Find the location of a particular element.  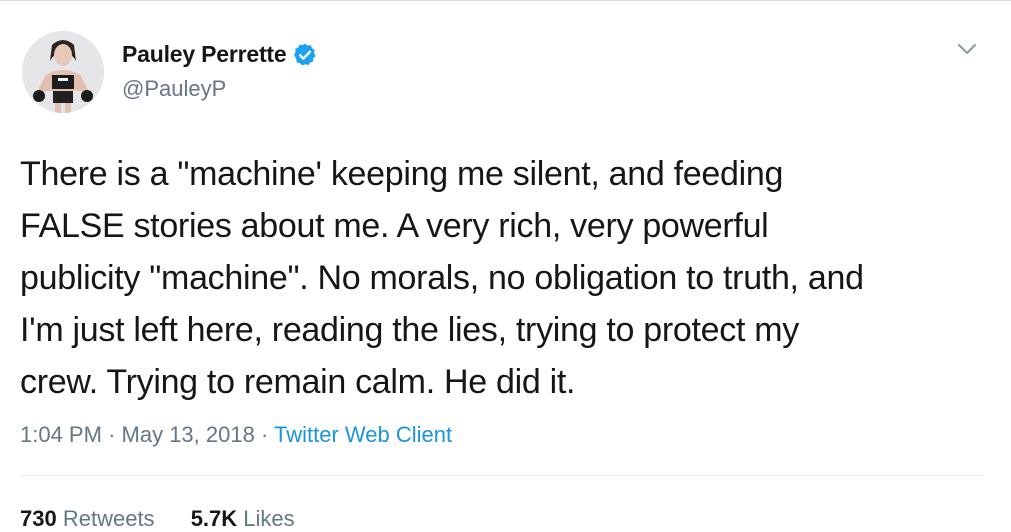

tweet-date: May 13, 2018 is located at coordinates (188, 434).